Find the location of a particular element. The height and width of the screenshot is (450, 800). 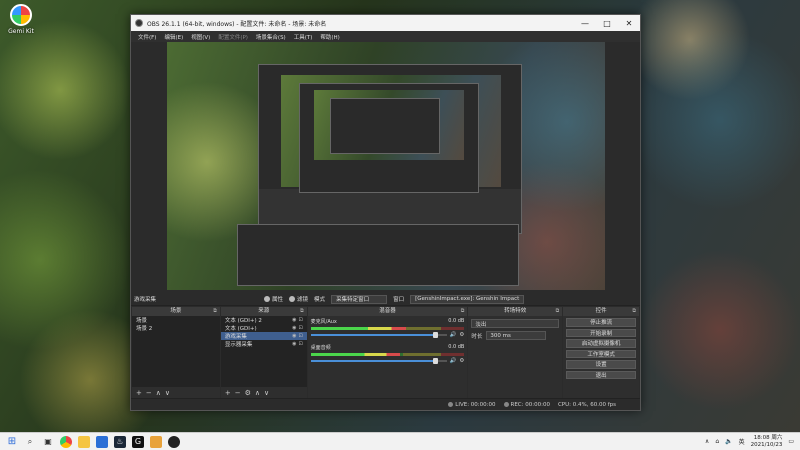

source-item: 显示器采集 ◉ ⊡ is located at coordinates (264, 344).